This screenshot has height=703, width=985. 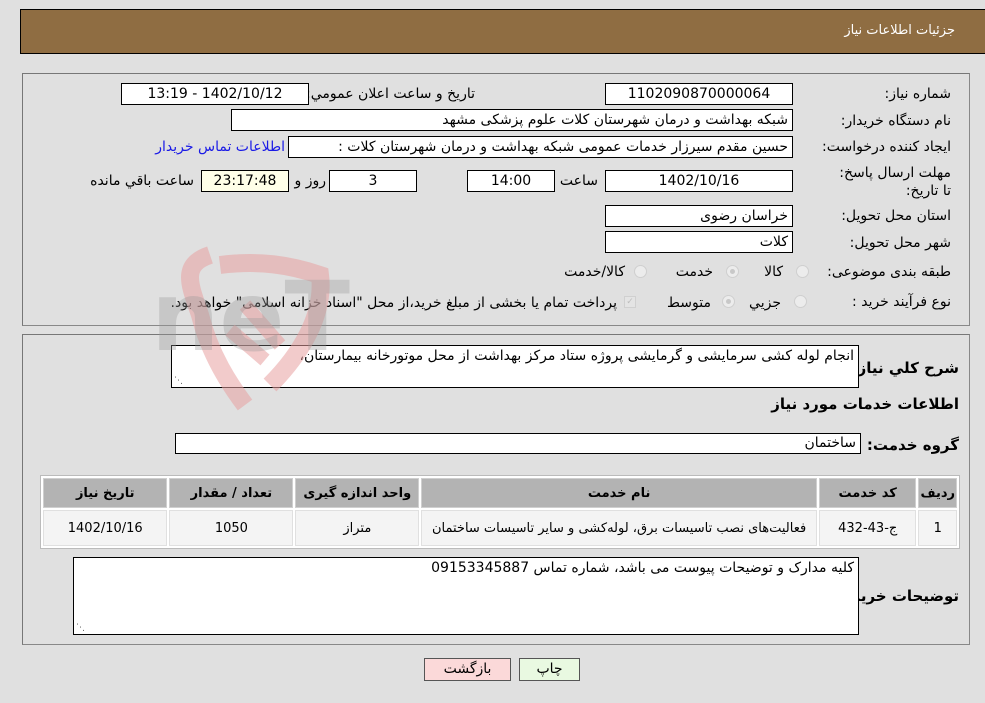 I want to click on col-qty: تعداد / مقدار, so click(x=231, y=493).